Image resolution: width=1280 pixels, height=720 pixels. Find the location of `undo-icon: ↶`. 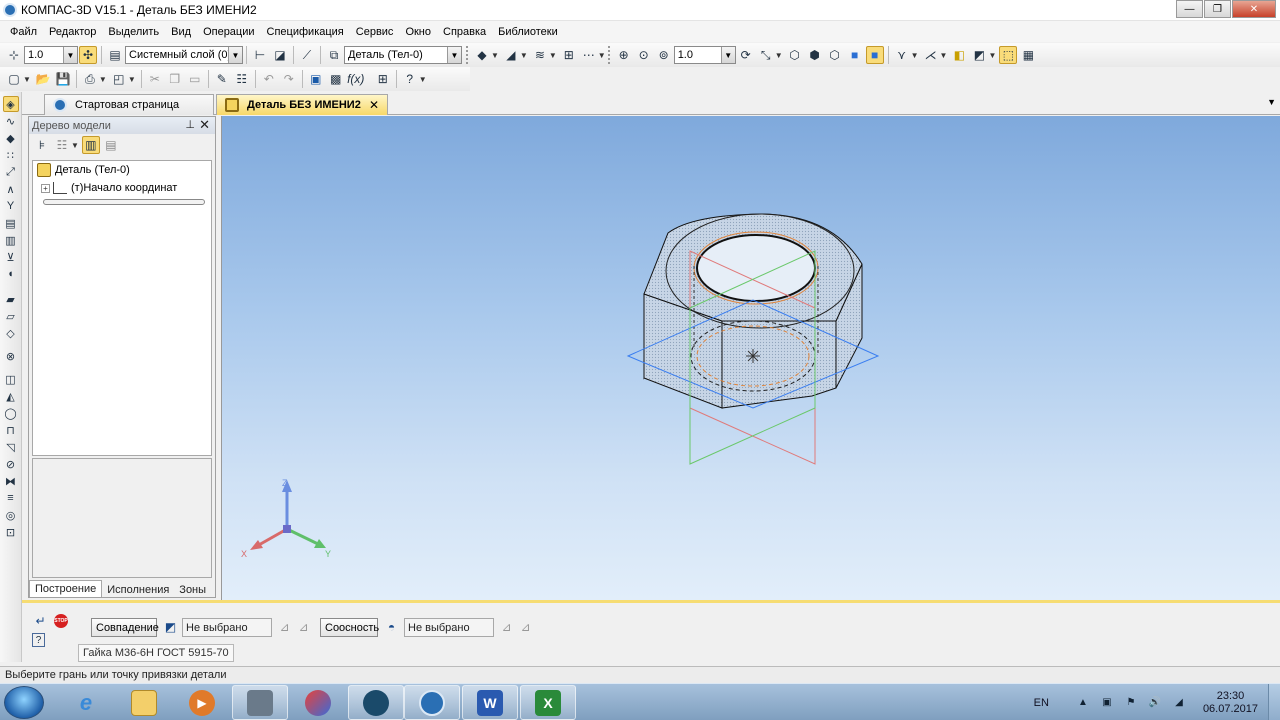

undo-icon: ↶ is located at coordinates (269, 79).